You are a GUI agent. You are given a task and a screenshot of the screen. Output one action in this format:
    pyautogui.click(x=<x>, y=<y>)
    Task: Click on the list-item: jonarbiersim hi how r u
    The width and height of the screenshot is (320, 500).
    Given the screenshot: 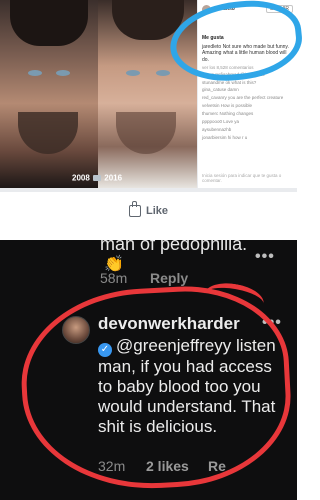 What is the action you would take?
    pyautogui.click(x=225, y=137)
    